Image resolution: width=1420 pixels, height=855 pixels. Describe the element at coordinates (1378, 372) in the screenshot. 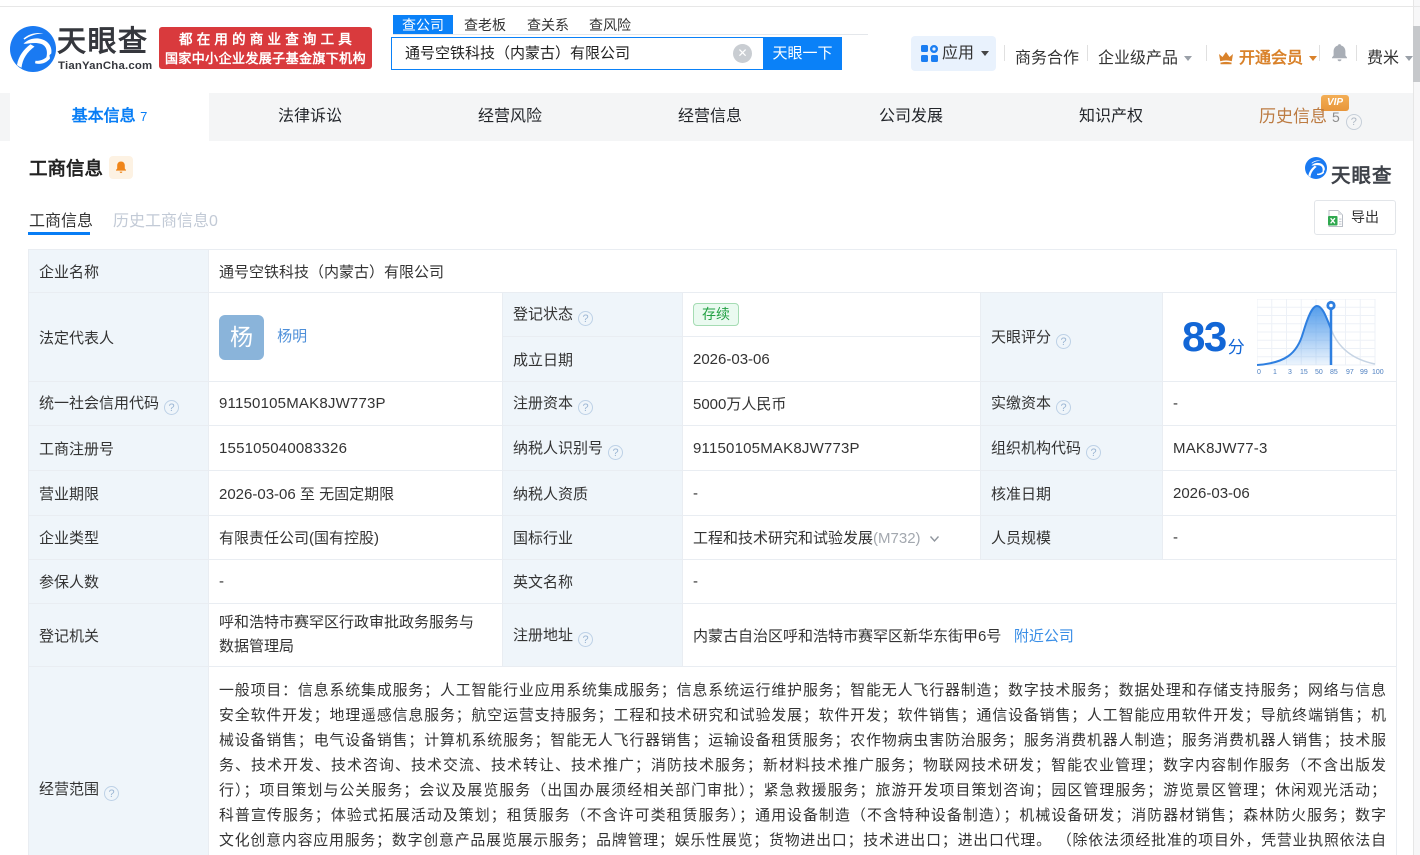

I see `svg-text: 100` at that location.